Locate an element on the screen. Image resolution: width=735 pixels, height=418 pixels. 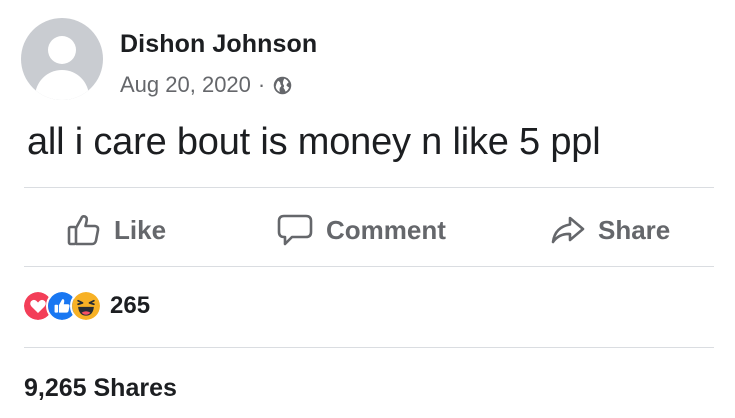
post-meta: Aug 20, 2020 · is located at coordinates (206, 85).